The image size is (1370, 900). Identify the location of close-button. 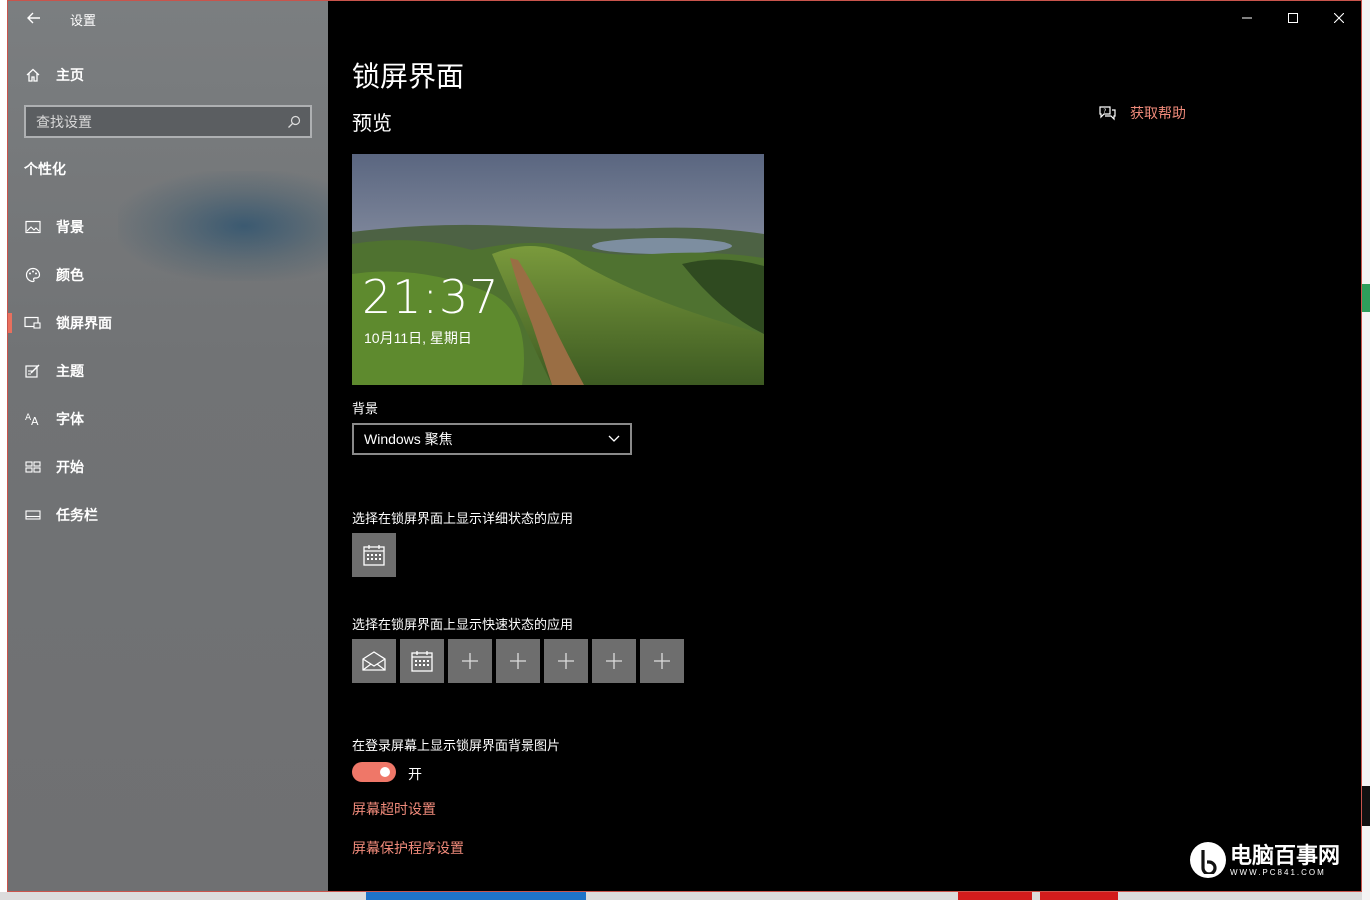
(1338, 18).